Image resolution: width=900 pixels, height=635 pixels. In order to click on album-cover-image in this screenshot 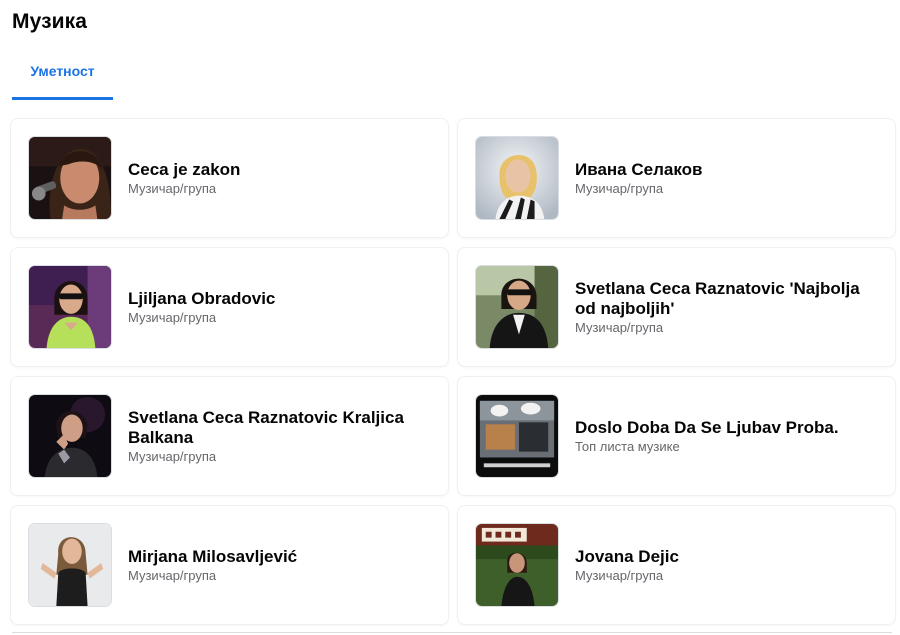, I will do `click(517, 565)`.